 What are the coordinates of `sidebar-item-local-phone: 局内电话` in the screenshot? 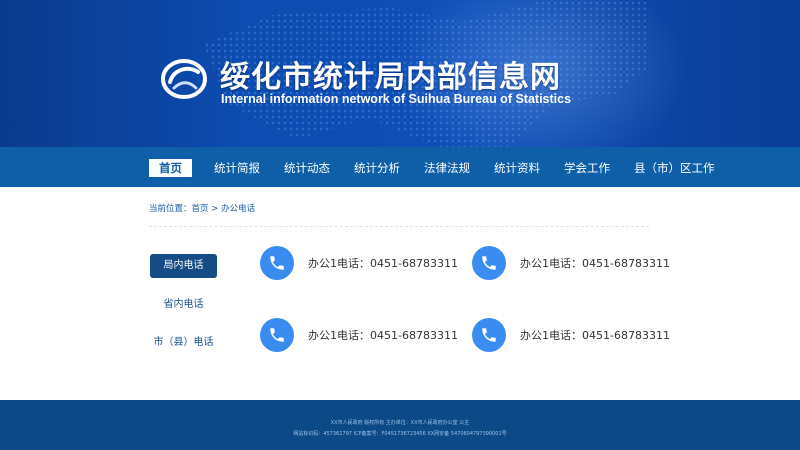 It's located at (183, 266).